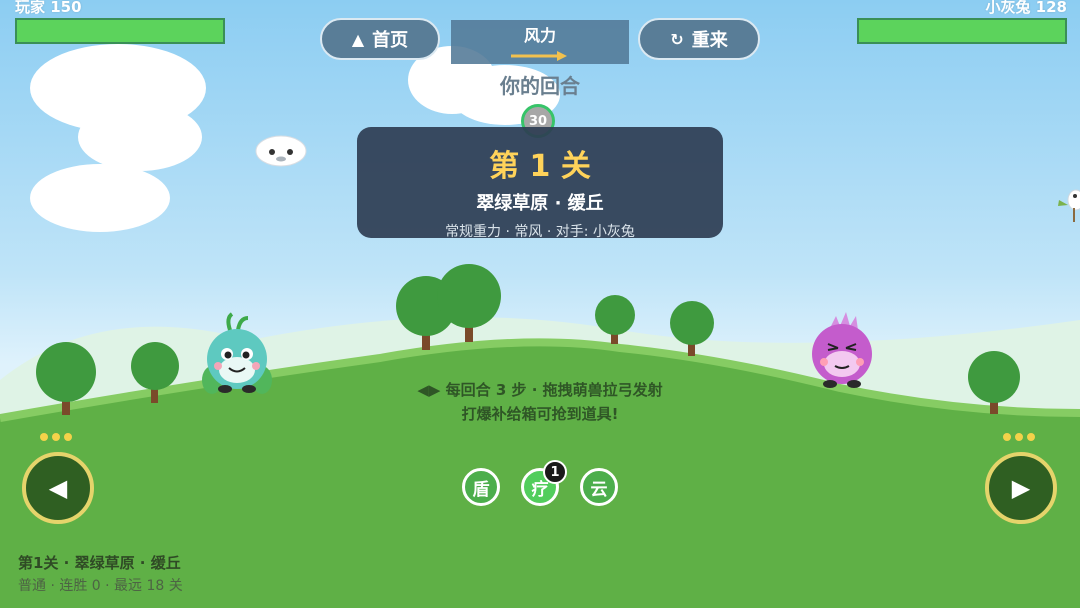 The width and height of the screenshot is (1080, 608). I want to click on turn-indicator: 你的回合, so click(540, 86).